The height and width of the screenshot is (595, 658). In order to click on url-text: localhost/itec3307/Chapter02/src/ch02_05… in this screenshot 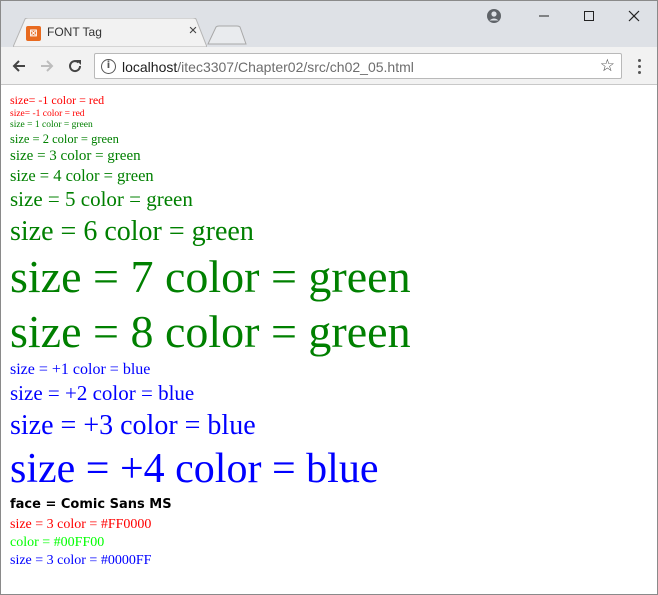, I will do `click(268, 67)`.